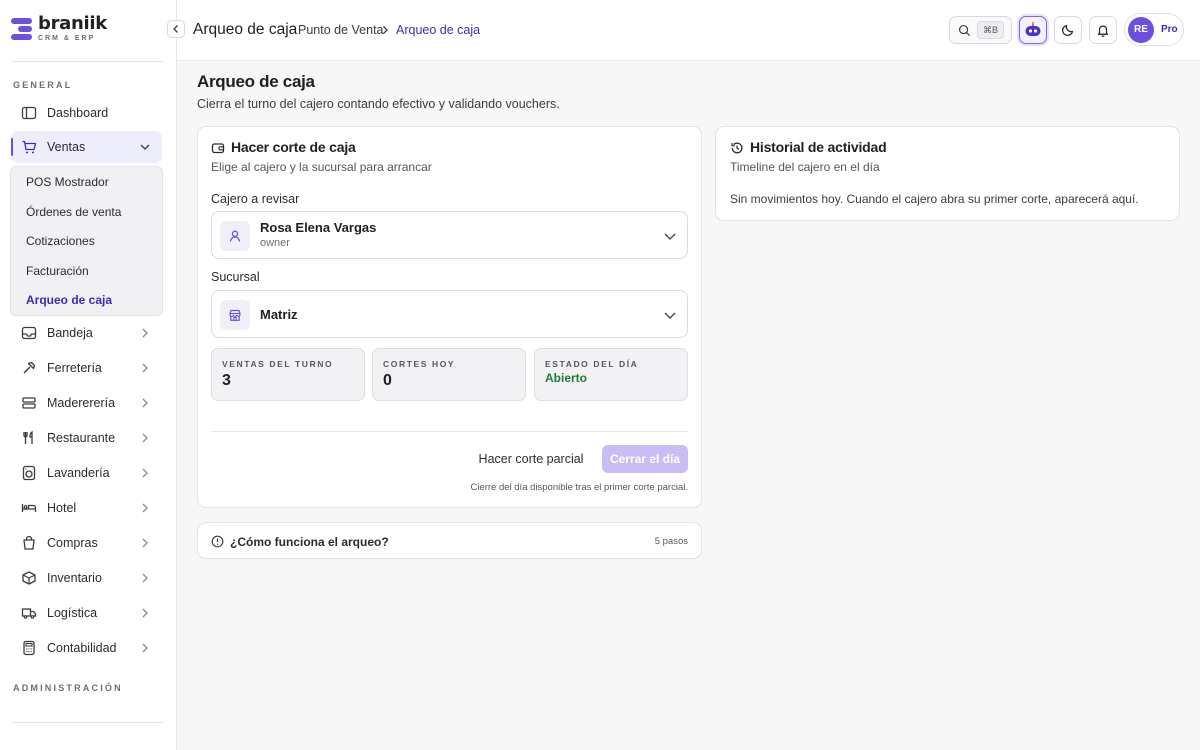 The width and height of the screenshot is (1200, 750). Describe the element at coordinates (57, 271) in the screenshot. I see `submenu-item-facturacion: Facturación` at that location.